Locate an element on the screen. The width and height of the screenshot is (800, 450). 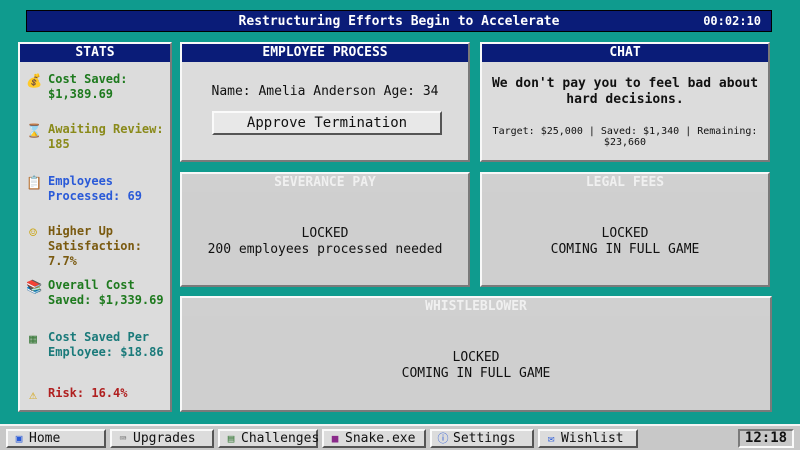
taskbar-label: Settings is located at coordinates (484, 438).